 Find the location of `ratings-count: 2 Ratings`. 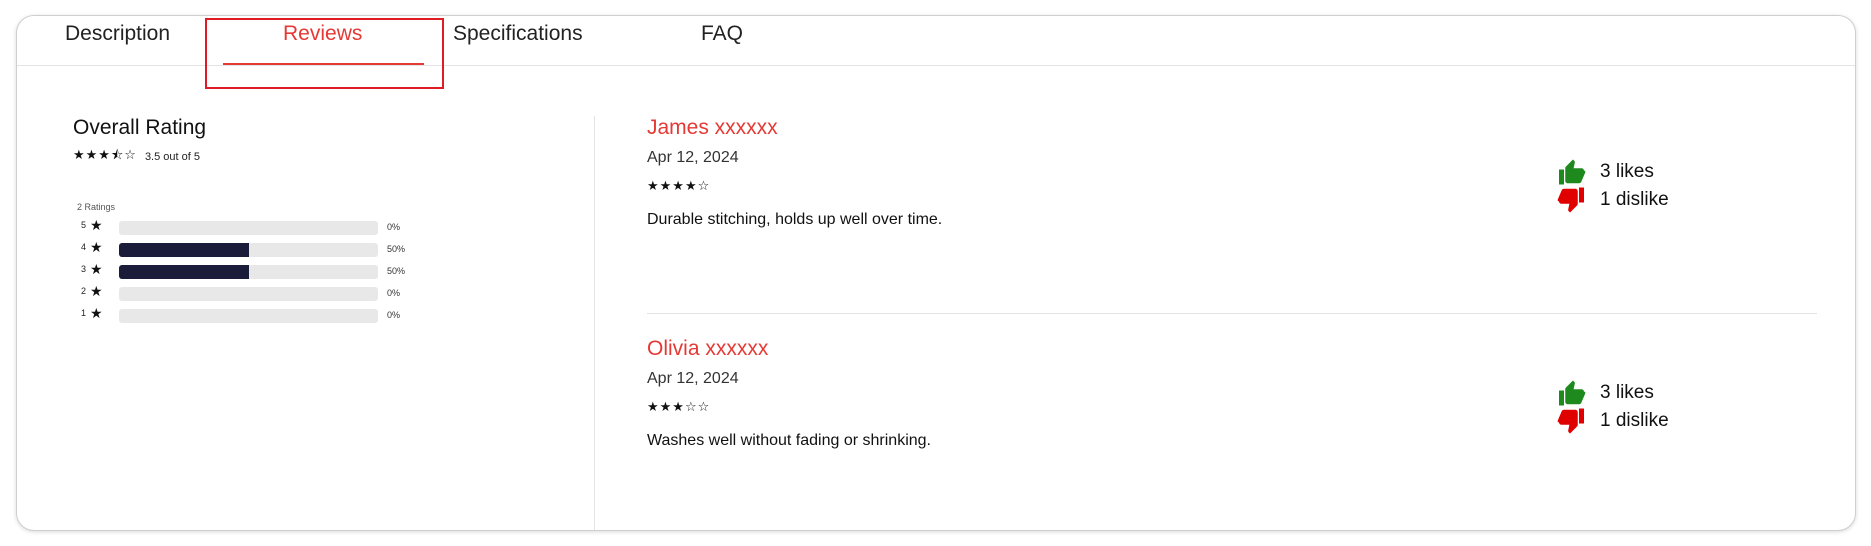

ratings-count: 2 Ratings is located at coordinates (96, 207).